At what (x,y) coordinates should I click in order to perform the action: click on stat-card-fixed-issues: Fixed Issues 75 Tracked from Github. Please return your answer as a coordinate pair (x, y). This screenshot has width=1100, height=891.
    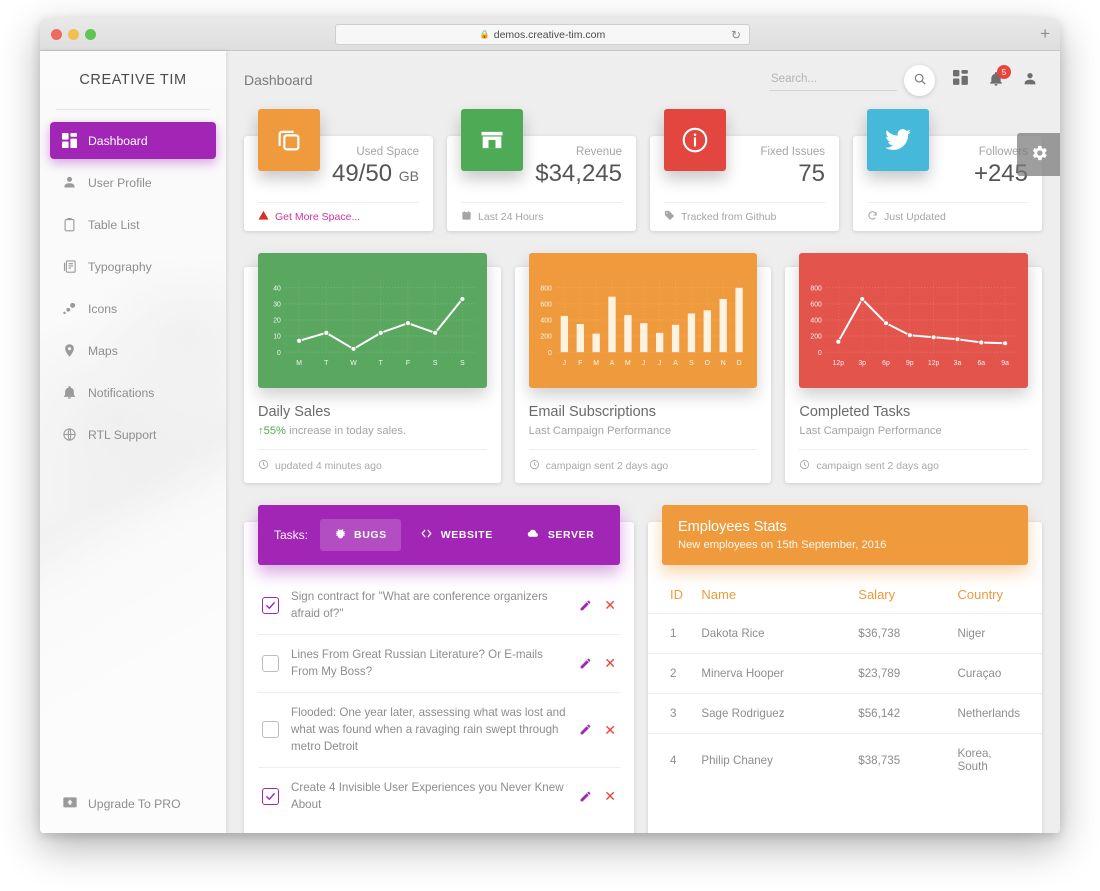
    Looking at the image, I should click on (744, 170).